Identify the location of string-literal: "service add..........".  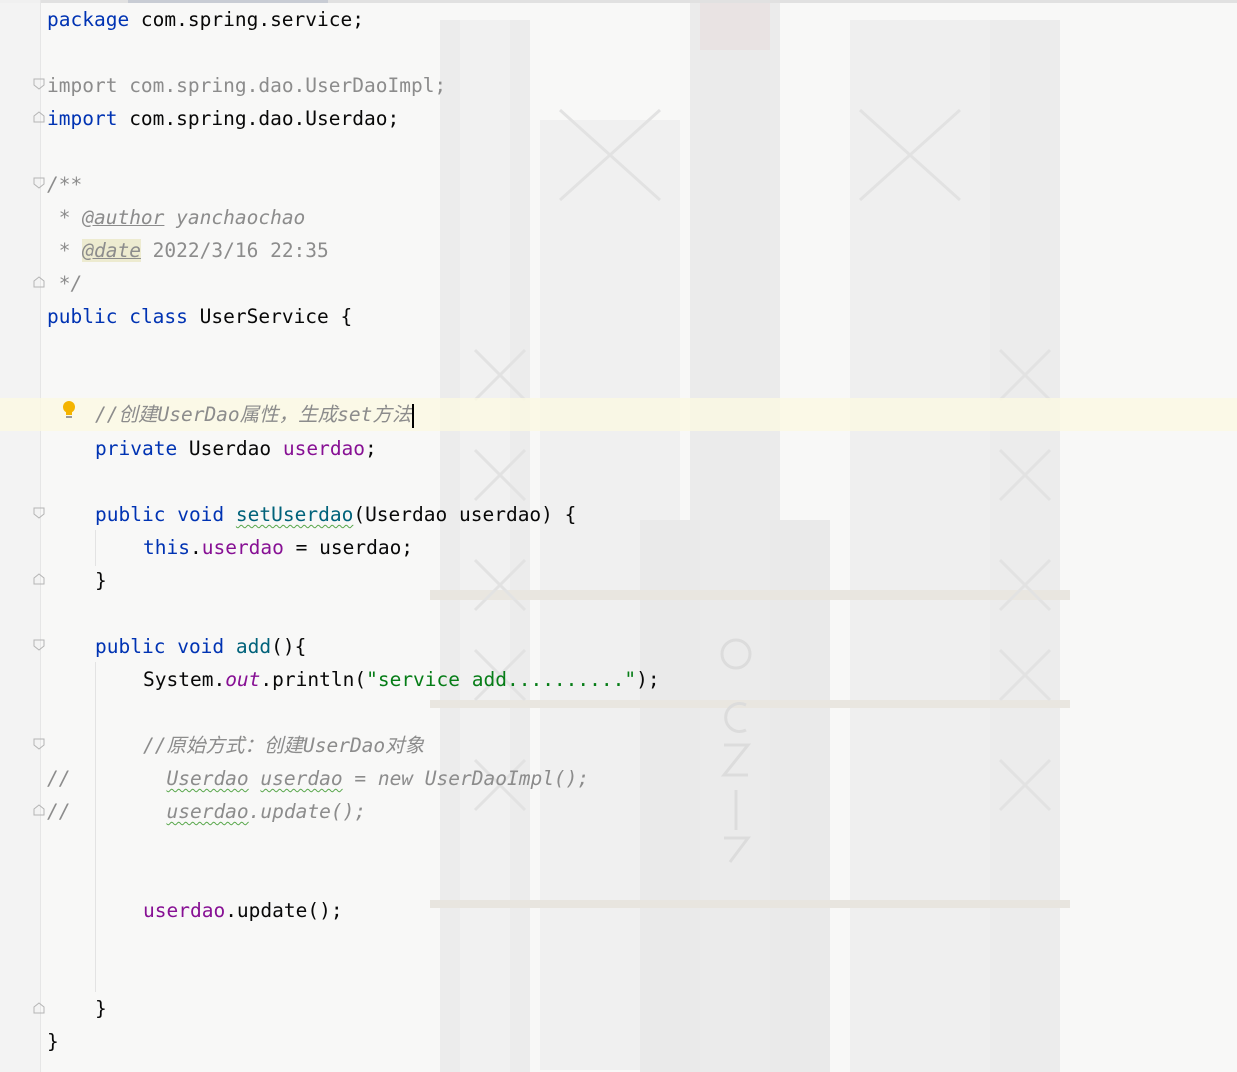
(501, 679).